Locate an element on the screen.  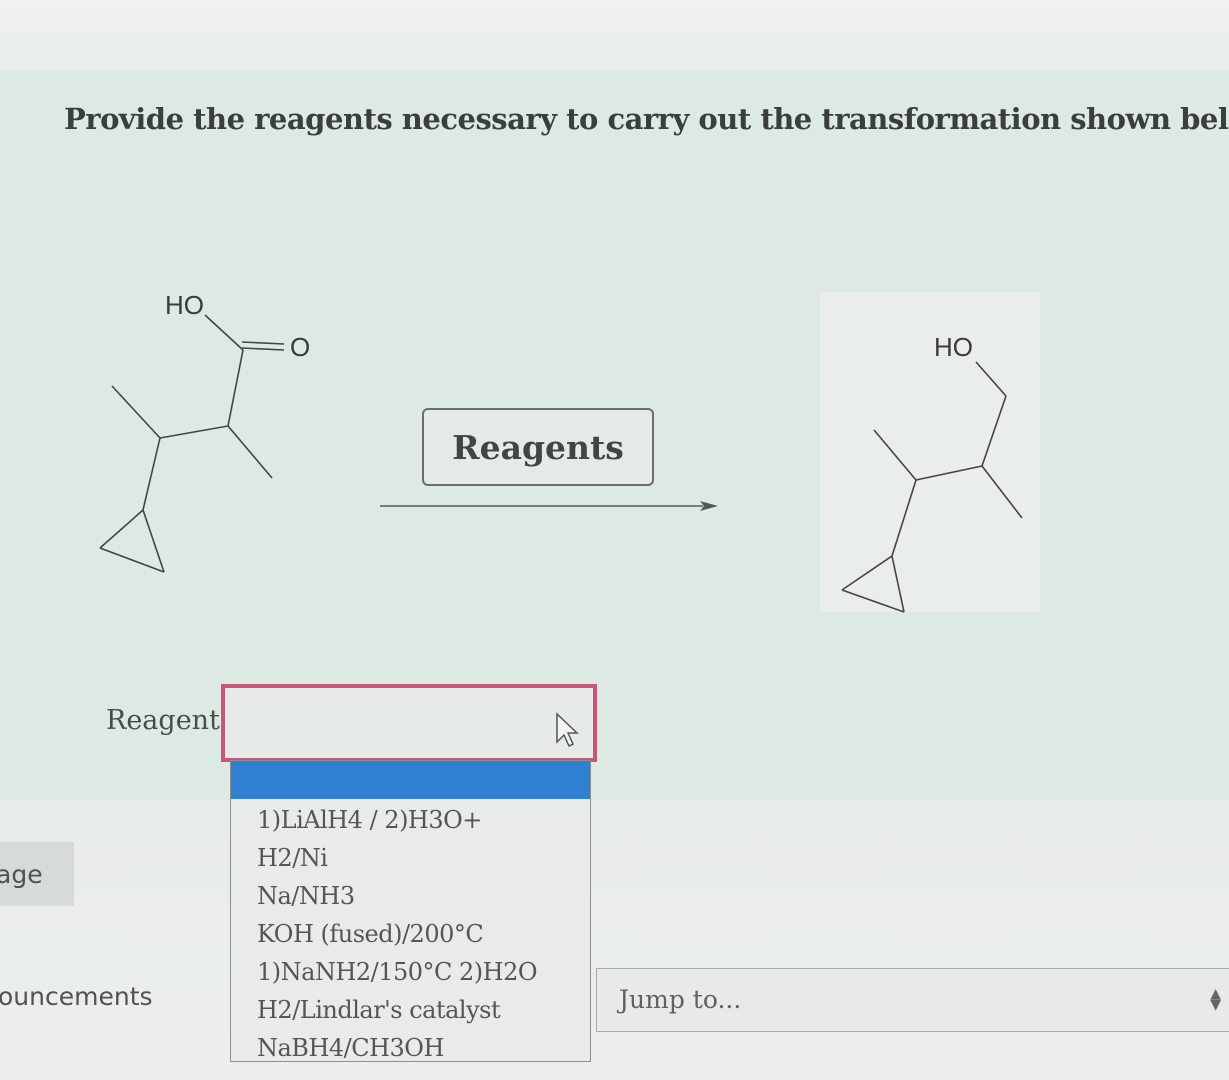
reactant-hydroxyl-label: HO is located at coordinates (184, 305).